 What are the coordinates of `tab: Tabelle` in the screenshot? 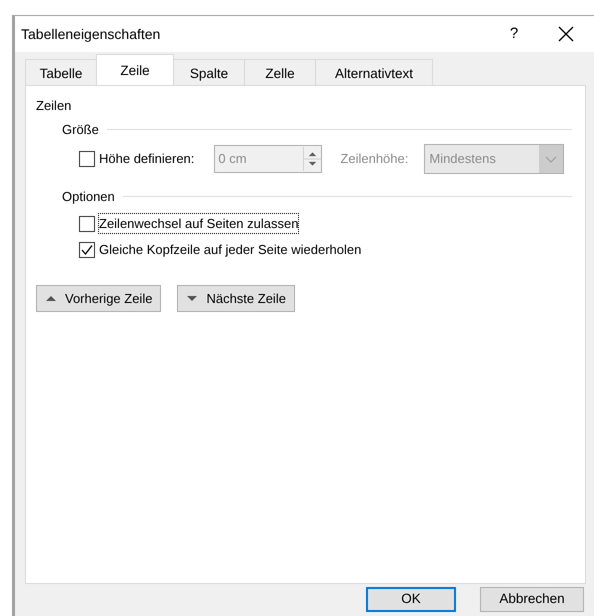 It's located at (61, 72).